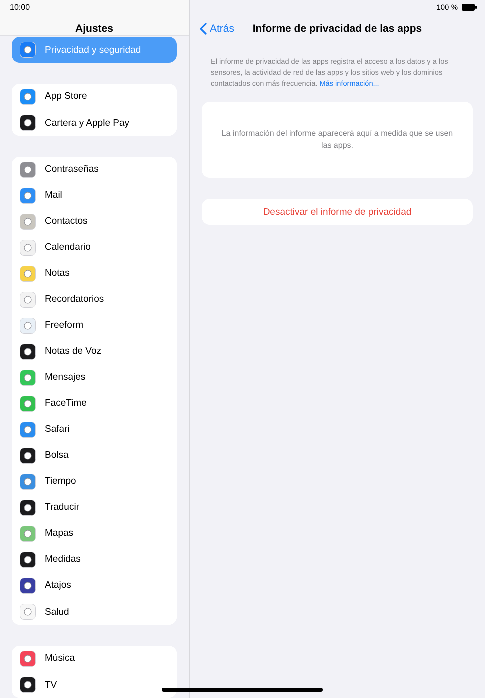  I want to click on status-time: 10:00, so click(20, 8).